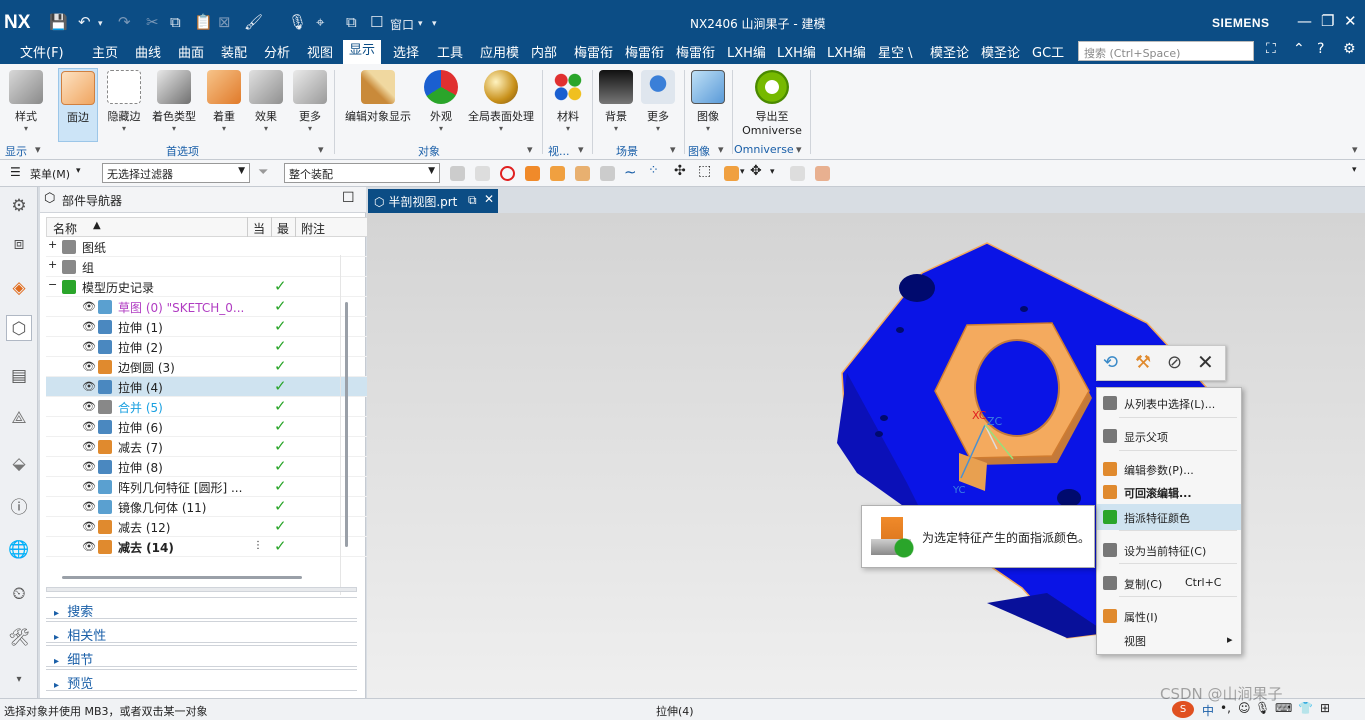  What do you see at coordinates (65, 228) in the screenshot?
I see `column-name: 名称` at bounding box center [65, 228].